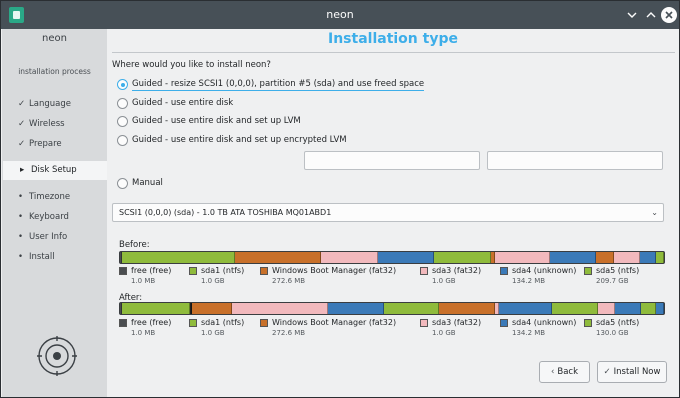 The height and width of the screenshot is (398, 680). I want to click on sidebar-item-label: Wireless, so click(47, 124).